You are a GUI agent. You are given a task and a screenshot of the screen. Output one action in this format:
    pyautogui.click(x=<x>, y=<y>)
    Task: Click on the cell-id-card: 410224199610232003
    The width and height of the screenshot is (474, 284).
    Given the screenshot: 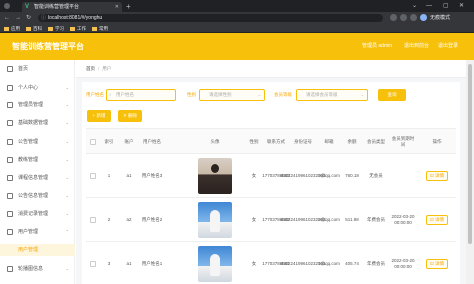 What is the action you would take?
    pyautogui.click(x=303, y=175)
    